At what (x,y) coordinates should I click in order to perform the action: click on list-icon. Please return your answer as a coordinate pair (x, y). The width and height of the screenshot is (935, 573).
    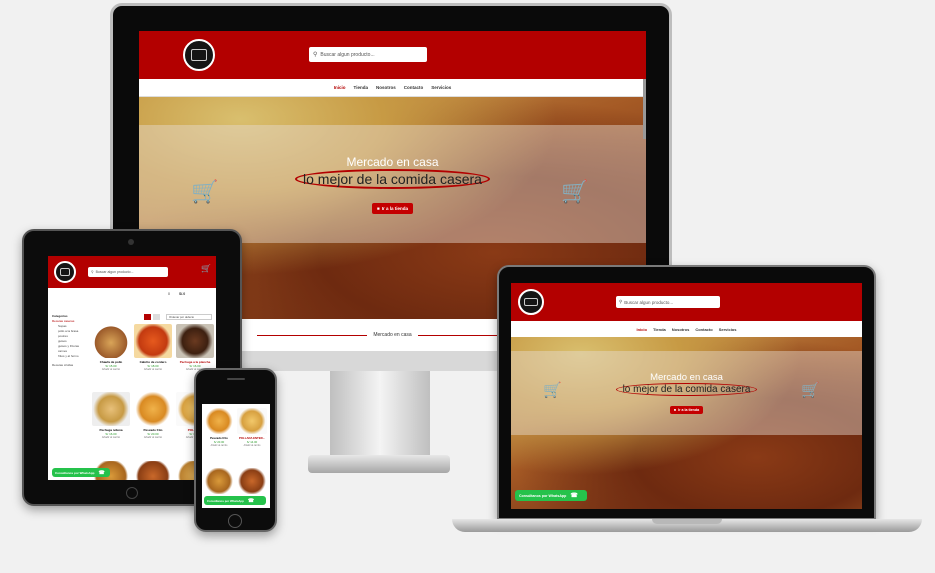
    Looking at the image, I should click on (156, 317).